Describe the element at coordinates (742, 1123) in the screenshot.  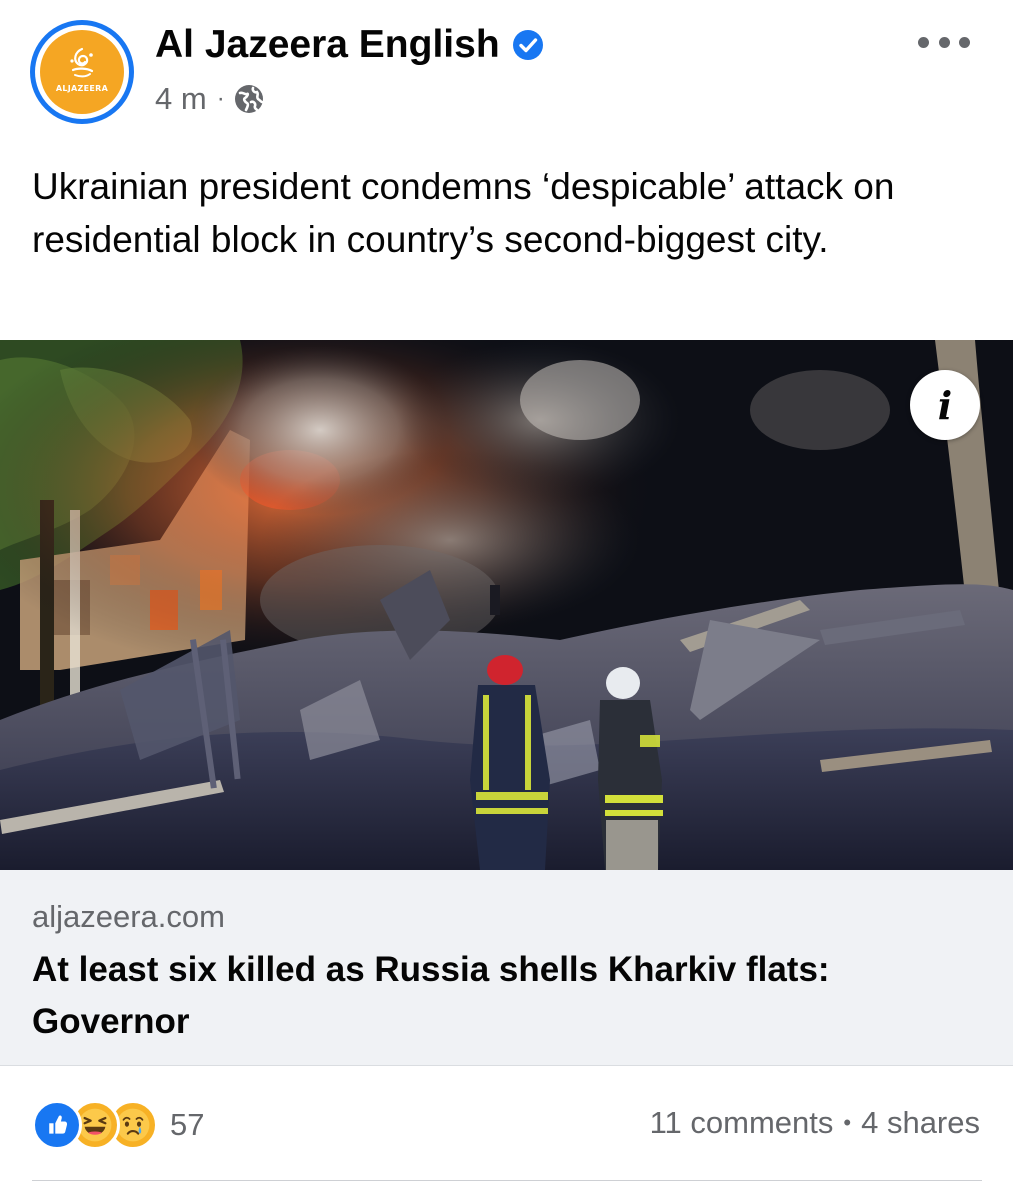
I see `comments-count-link: 11 comments` at that location.